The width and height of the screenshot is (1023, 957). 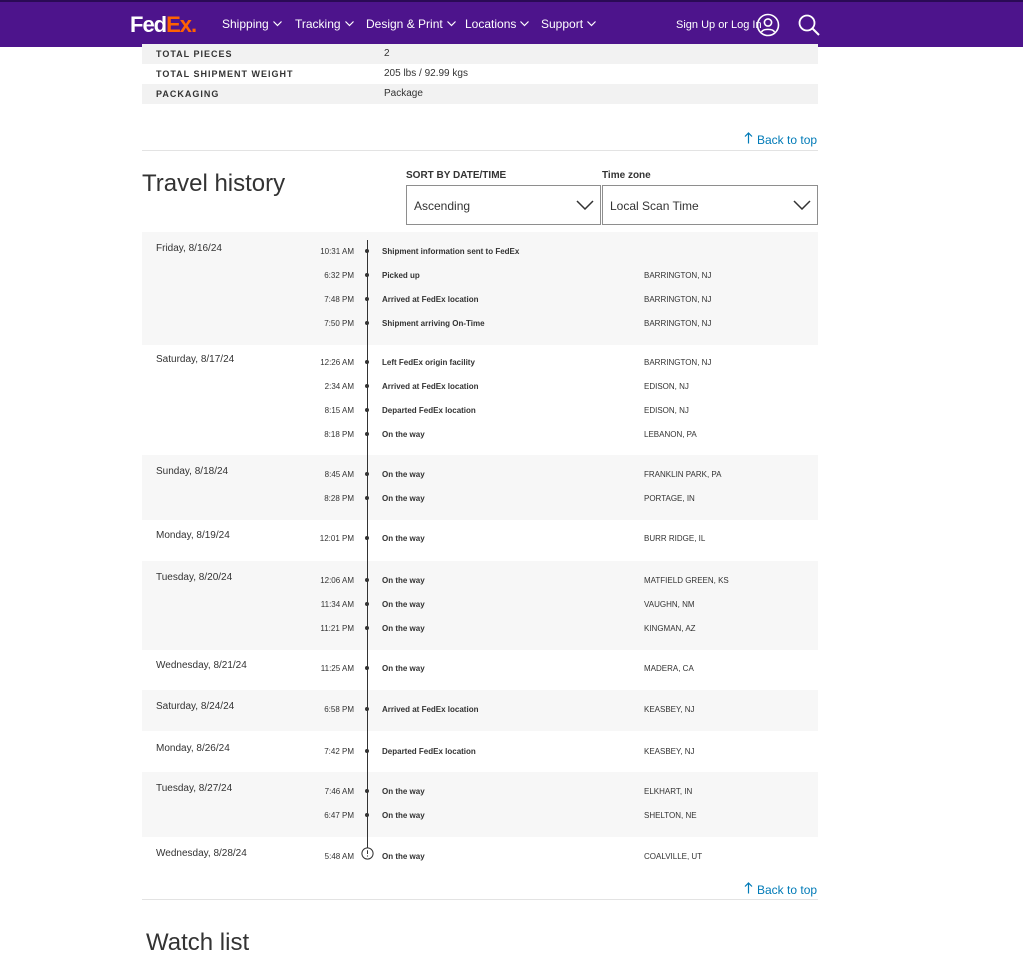 What do you see at coordinates (669, 668) in the screenshot?
I see `event-location: MADERA, CA` at bounding box center [669, 668].